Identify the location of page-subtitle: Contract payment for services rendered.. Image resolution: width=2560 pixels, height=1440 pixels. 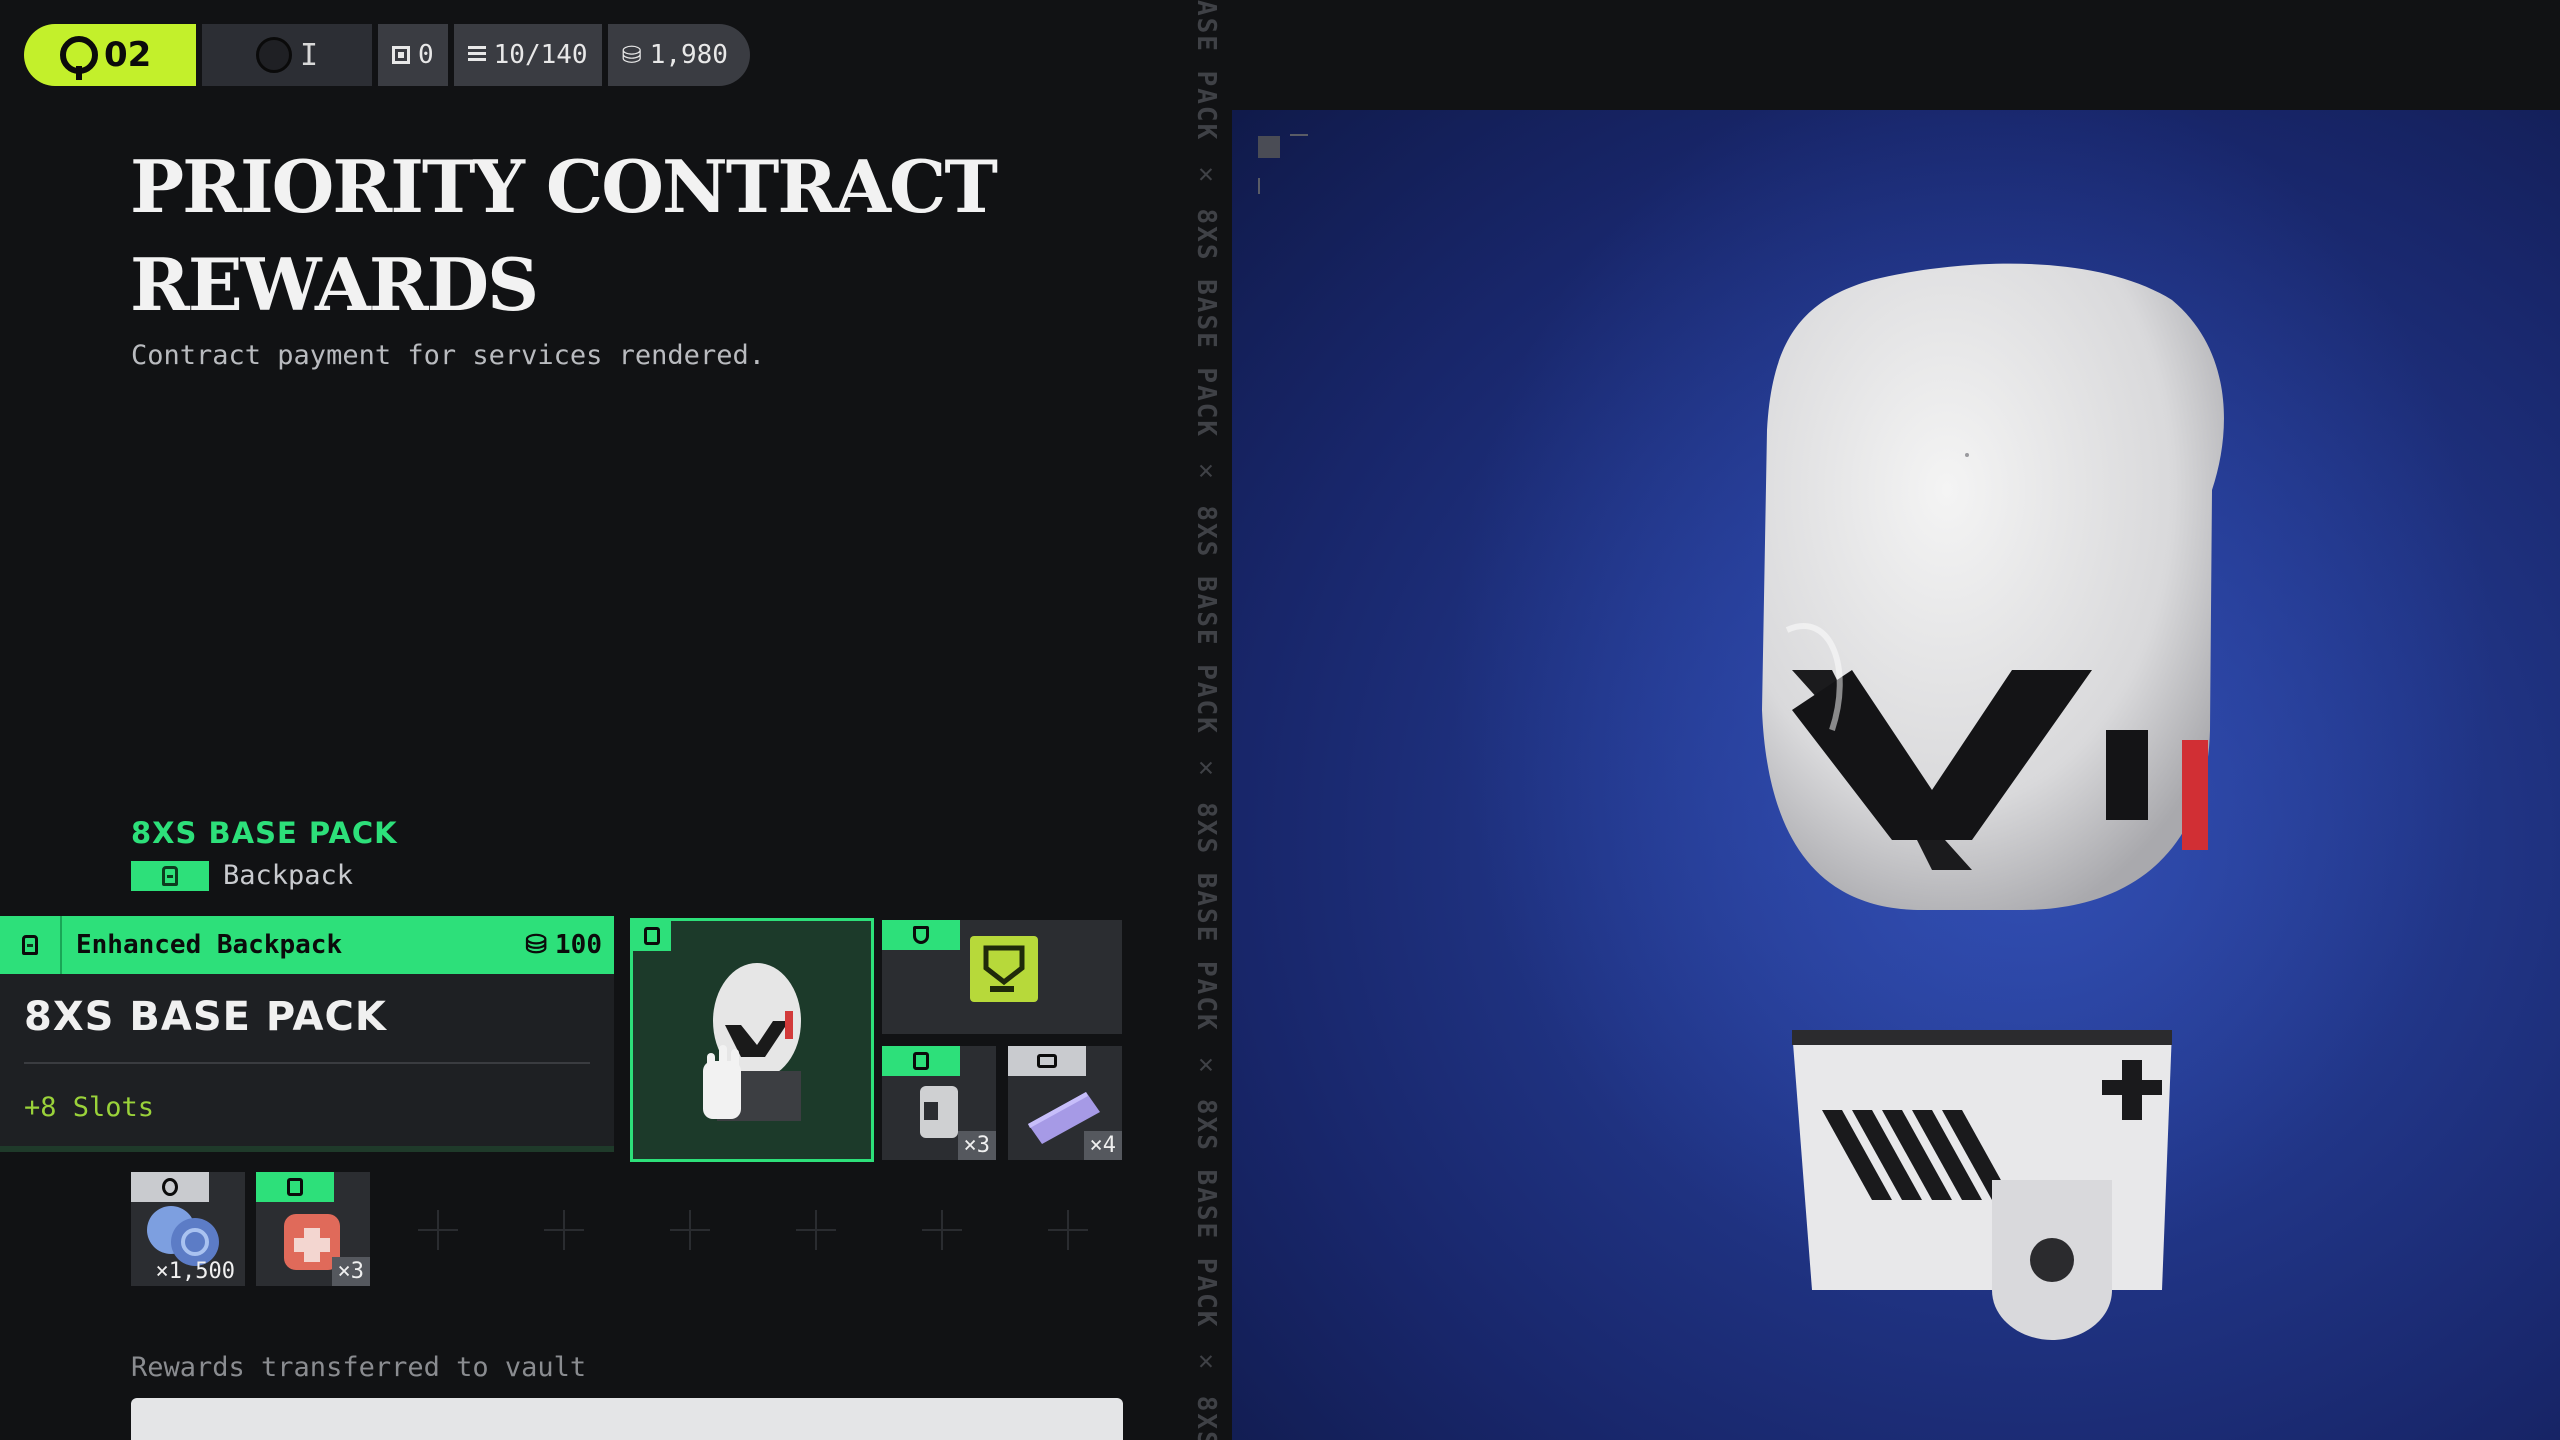
(448, 355).